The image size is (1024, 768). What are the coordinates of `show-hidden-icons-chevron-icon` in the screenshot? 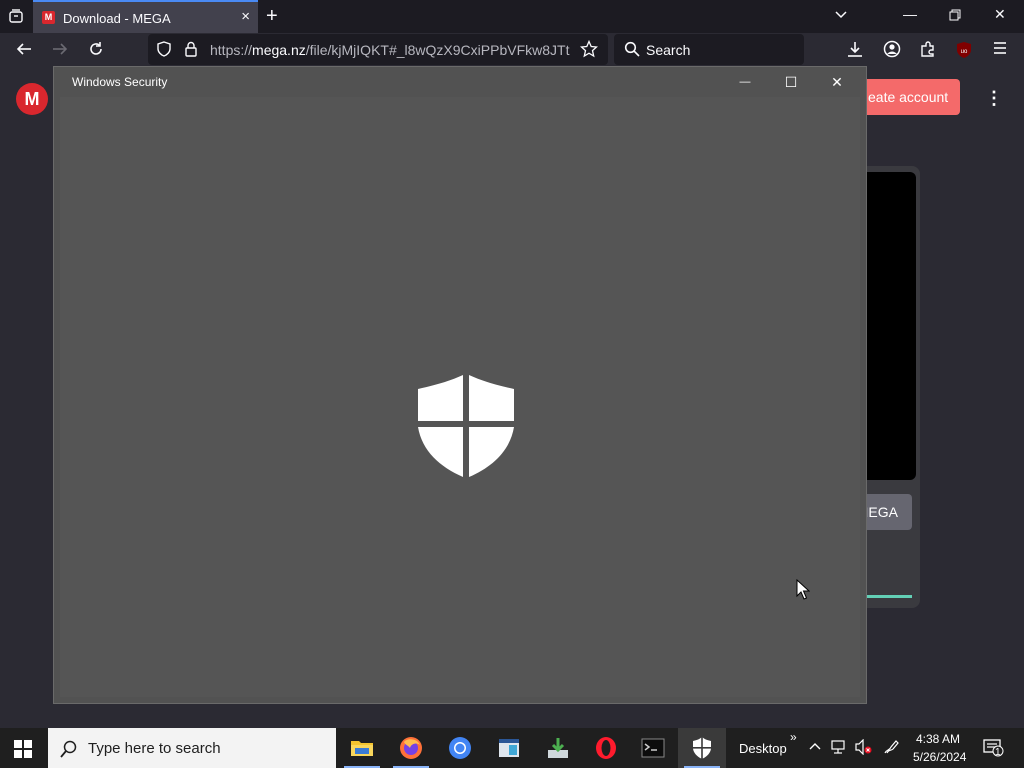 It's located at (815, 747).